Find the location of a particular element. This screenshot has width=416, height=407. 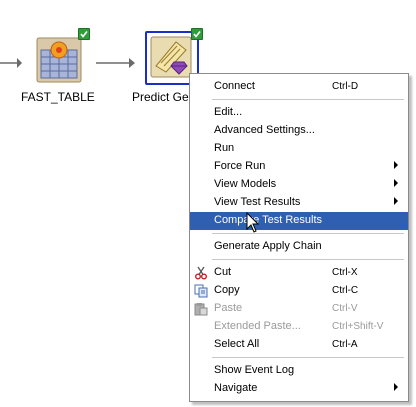

menu-item-show-event-log: Show Event Log is located at coordinates (299, 371).